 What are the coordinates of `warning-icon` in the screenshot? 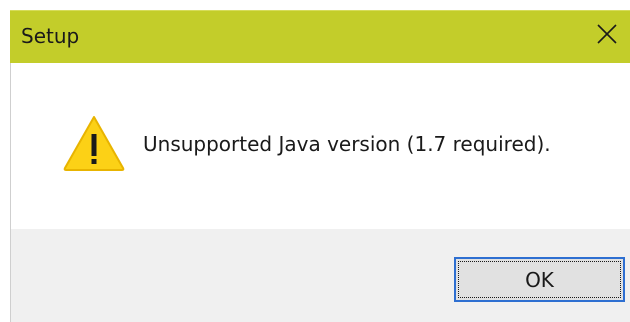 It's located at (94, 143).